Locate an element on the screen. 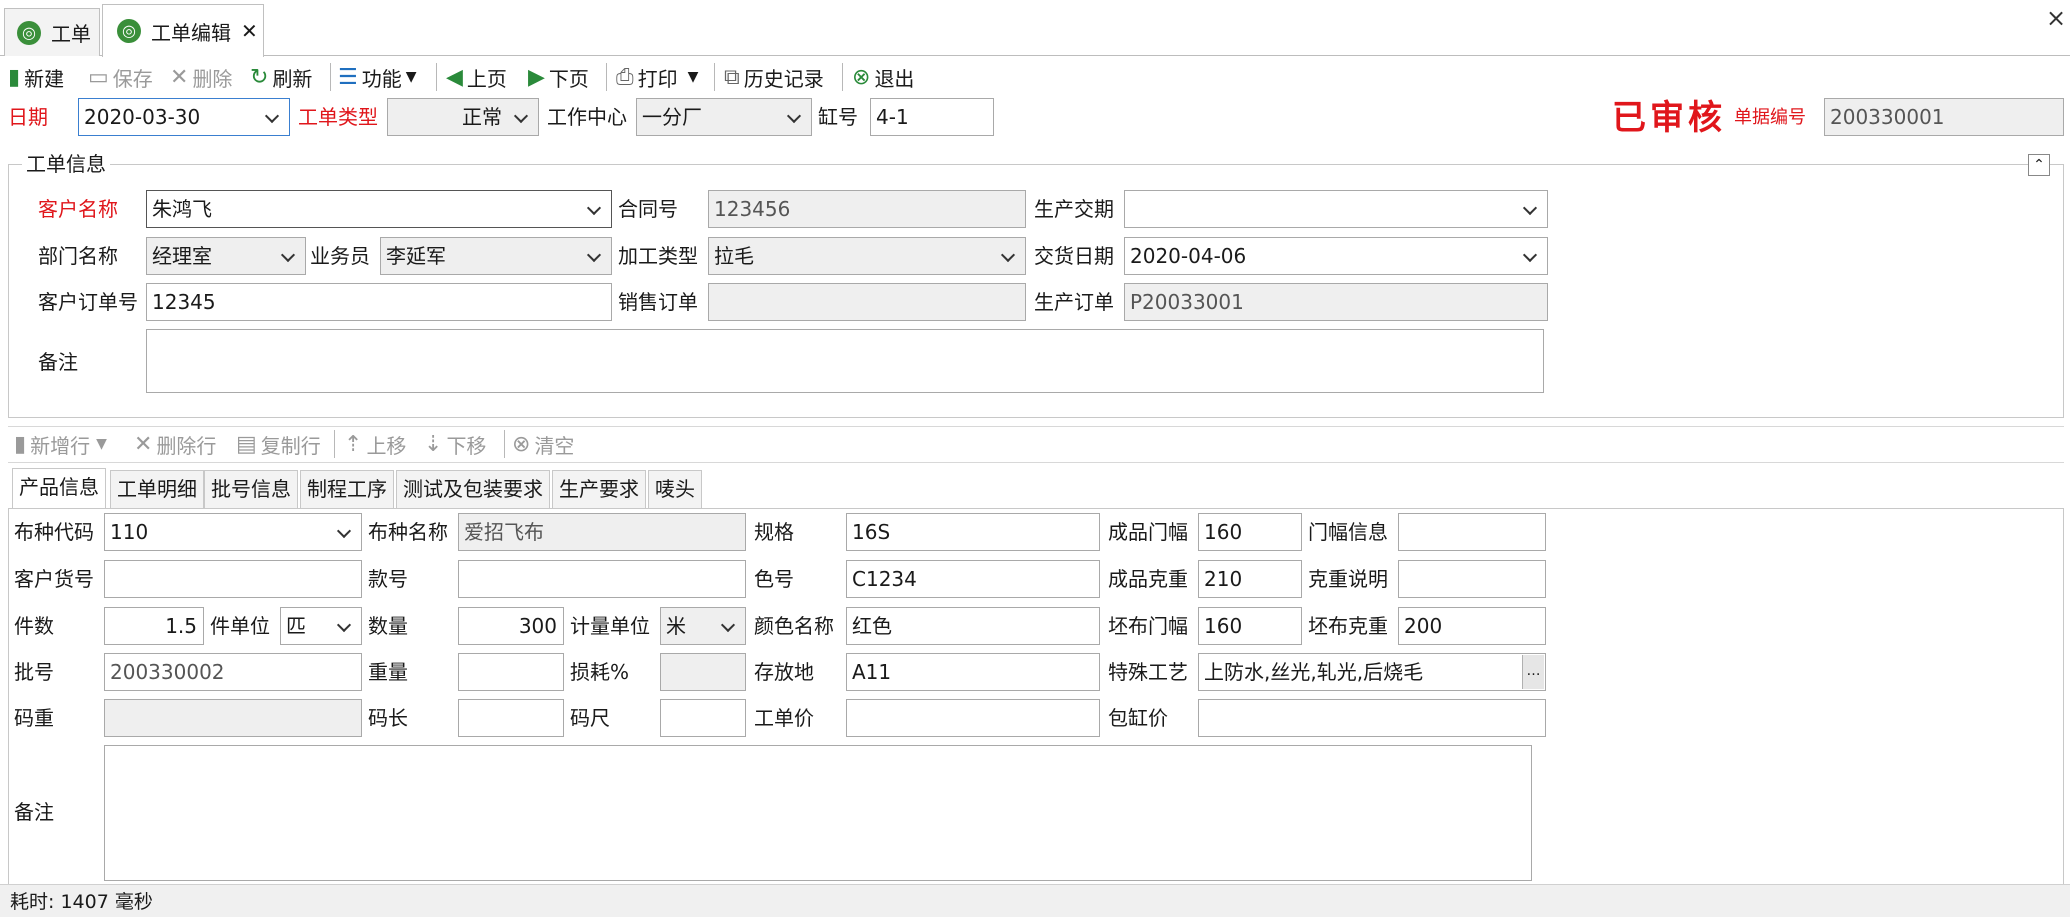 This screenshot has height=917, width=2070. clear-icon: ⊗ is located at coordinates (521, 444).